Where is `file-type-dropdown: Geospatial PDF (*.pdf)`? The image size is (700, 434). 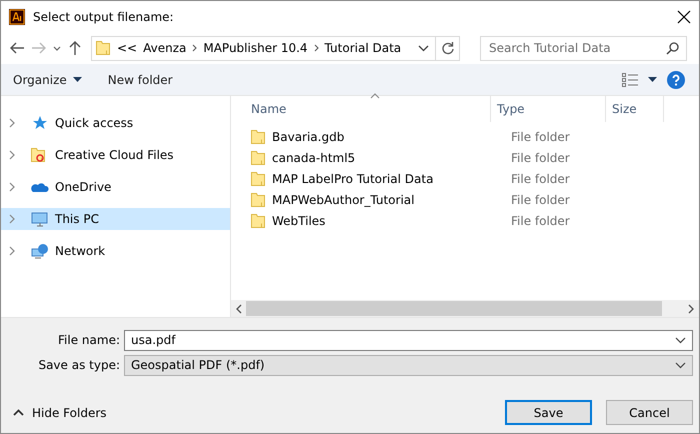
file-type-dropdown: Geospatial PDF (*.pdf) is located at coordinates (408, 365).